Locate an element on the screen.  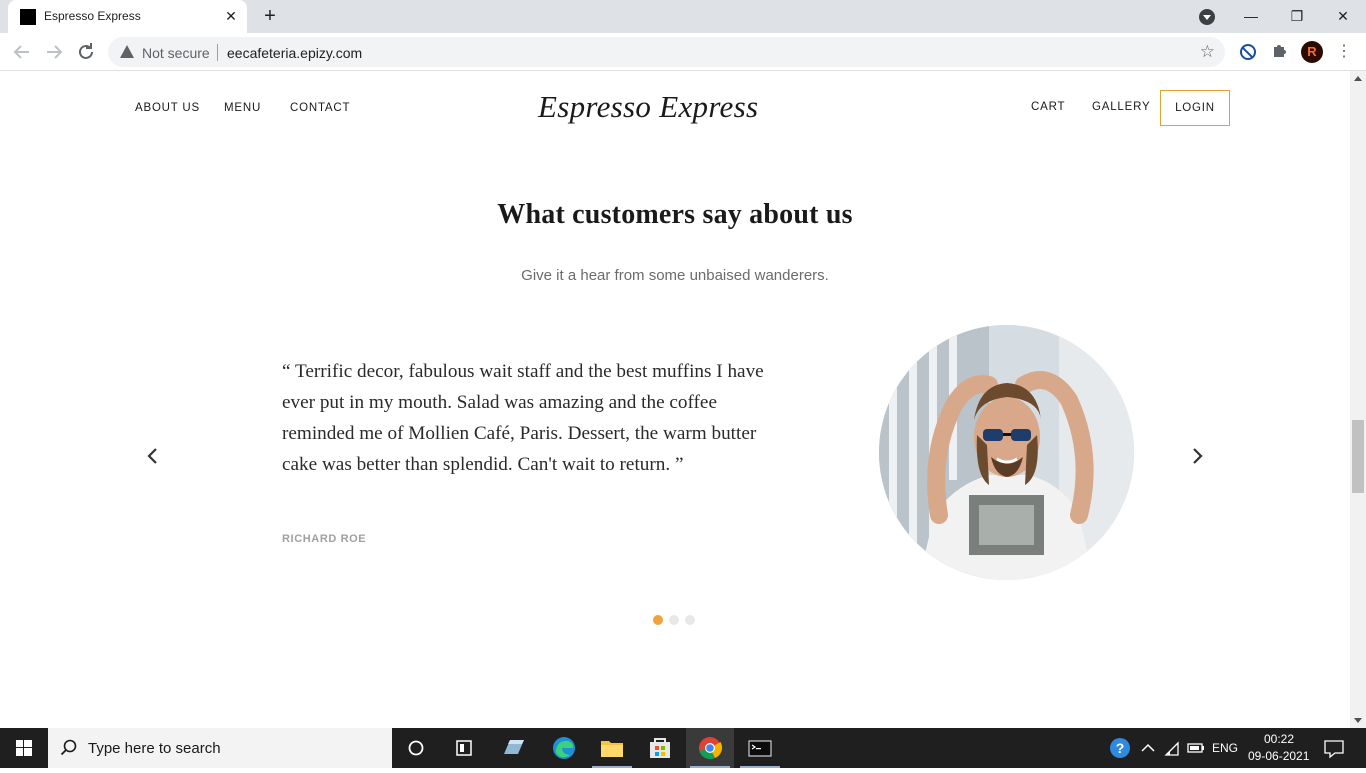
scroll-down-icon is located at coordinates (1358, 720).